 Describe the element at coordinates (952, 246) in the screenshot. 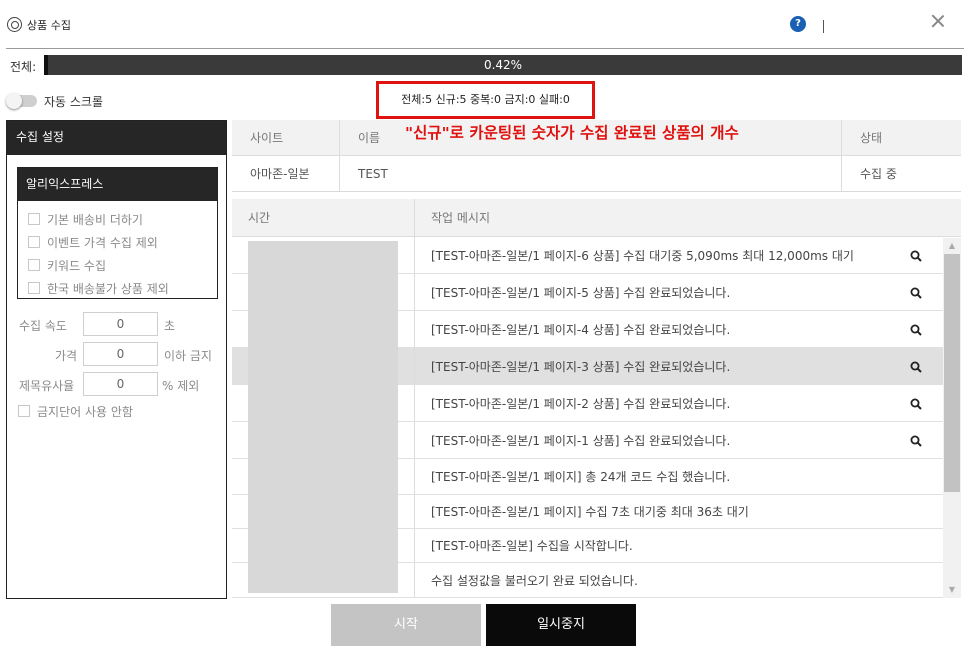

I see `scroll-up-arrow-icon: ▲` at that location.